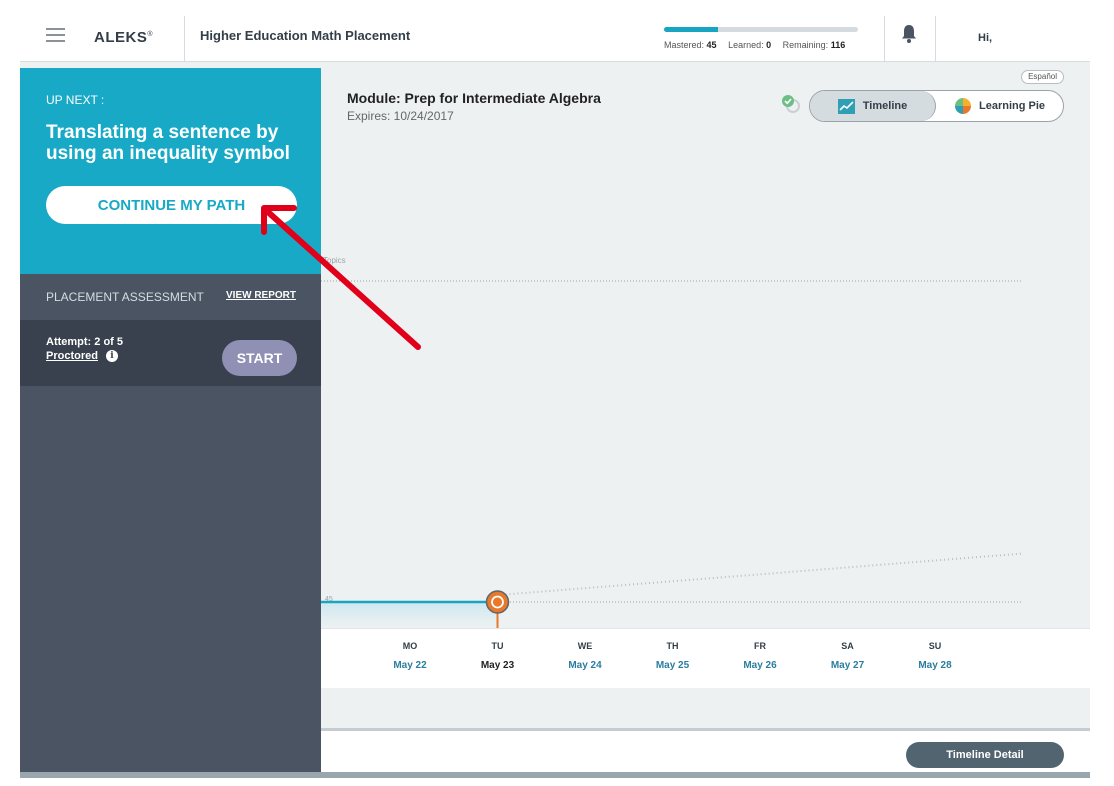 The width and height of the screenshot is (1114, 786). What do you see at coordinates (125, 297) in the screenshot?
I see `placement-assessment-label: PLACEMENT ASSESSMENT` at bounding box center [125, 297].